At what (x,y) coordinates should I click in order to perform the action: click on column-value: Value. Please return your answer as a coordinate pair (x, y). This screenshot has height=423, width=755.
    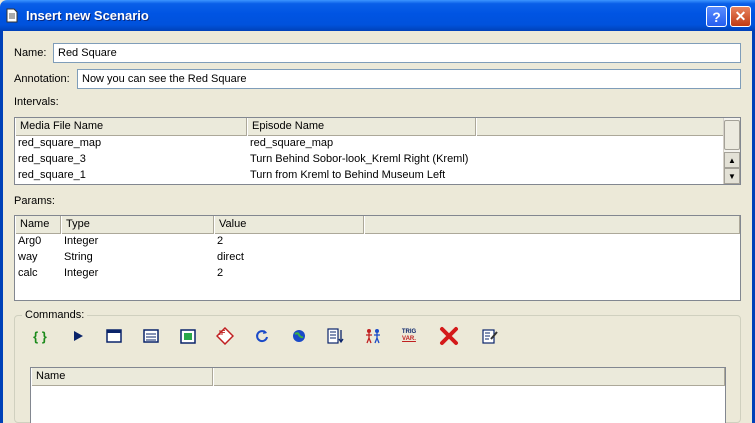
    Looking at the image, I should click on (289, 225).